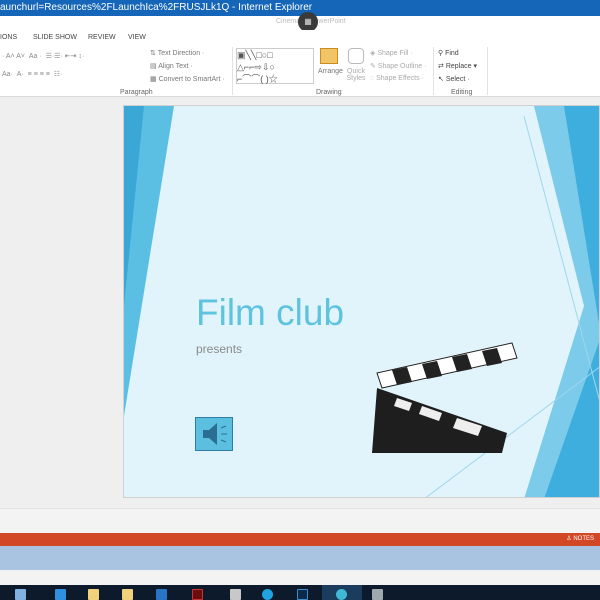  What do you see at coordinates (300, 577) in the screenshot?
I see `browser-footer` at bounding box center [300, 577].